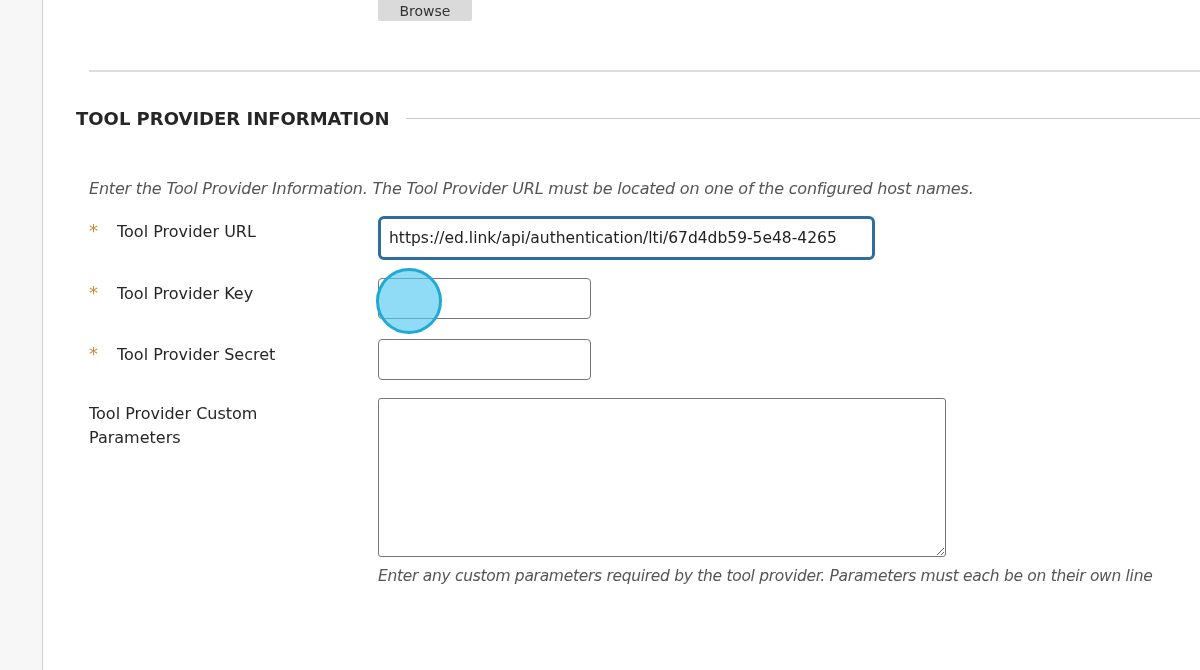 The width and height of the screenshot is (1200, 670). I want to click on field-label: Tool Provider URL, so click(187, 232).